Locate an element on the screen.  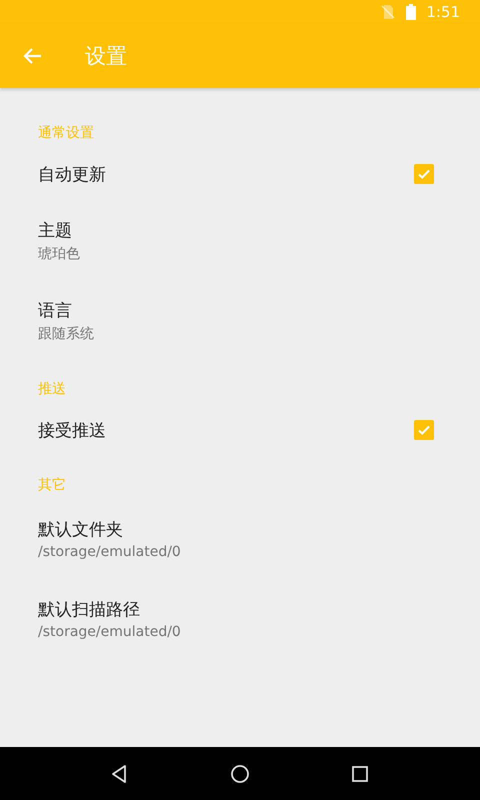
settings-item: 主题 琥珀色 is located at coordinates (240, 241).